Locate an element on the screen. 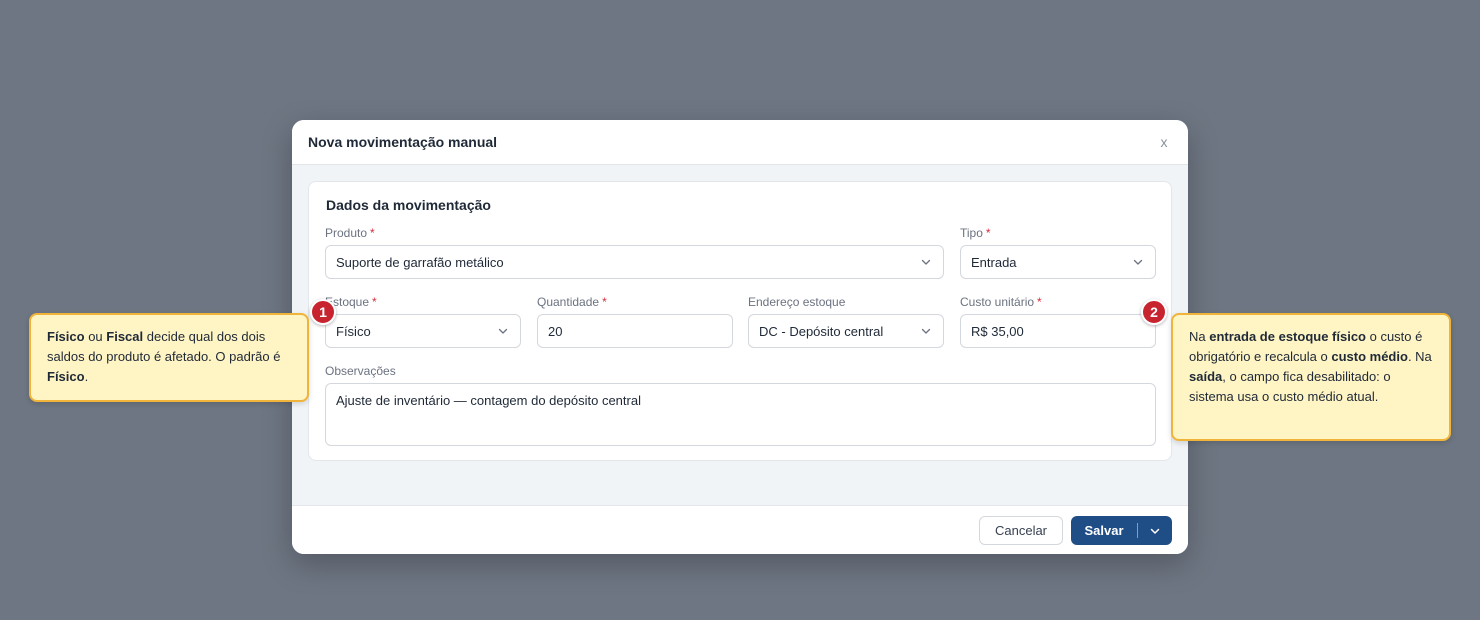 Image resolution: width=1480 pixels, height=620 pixels. close-button: x is located at coordinates (1164, 142).